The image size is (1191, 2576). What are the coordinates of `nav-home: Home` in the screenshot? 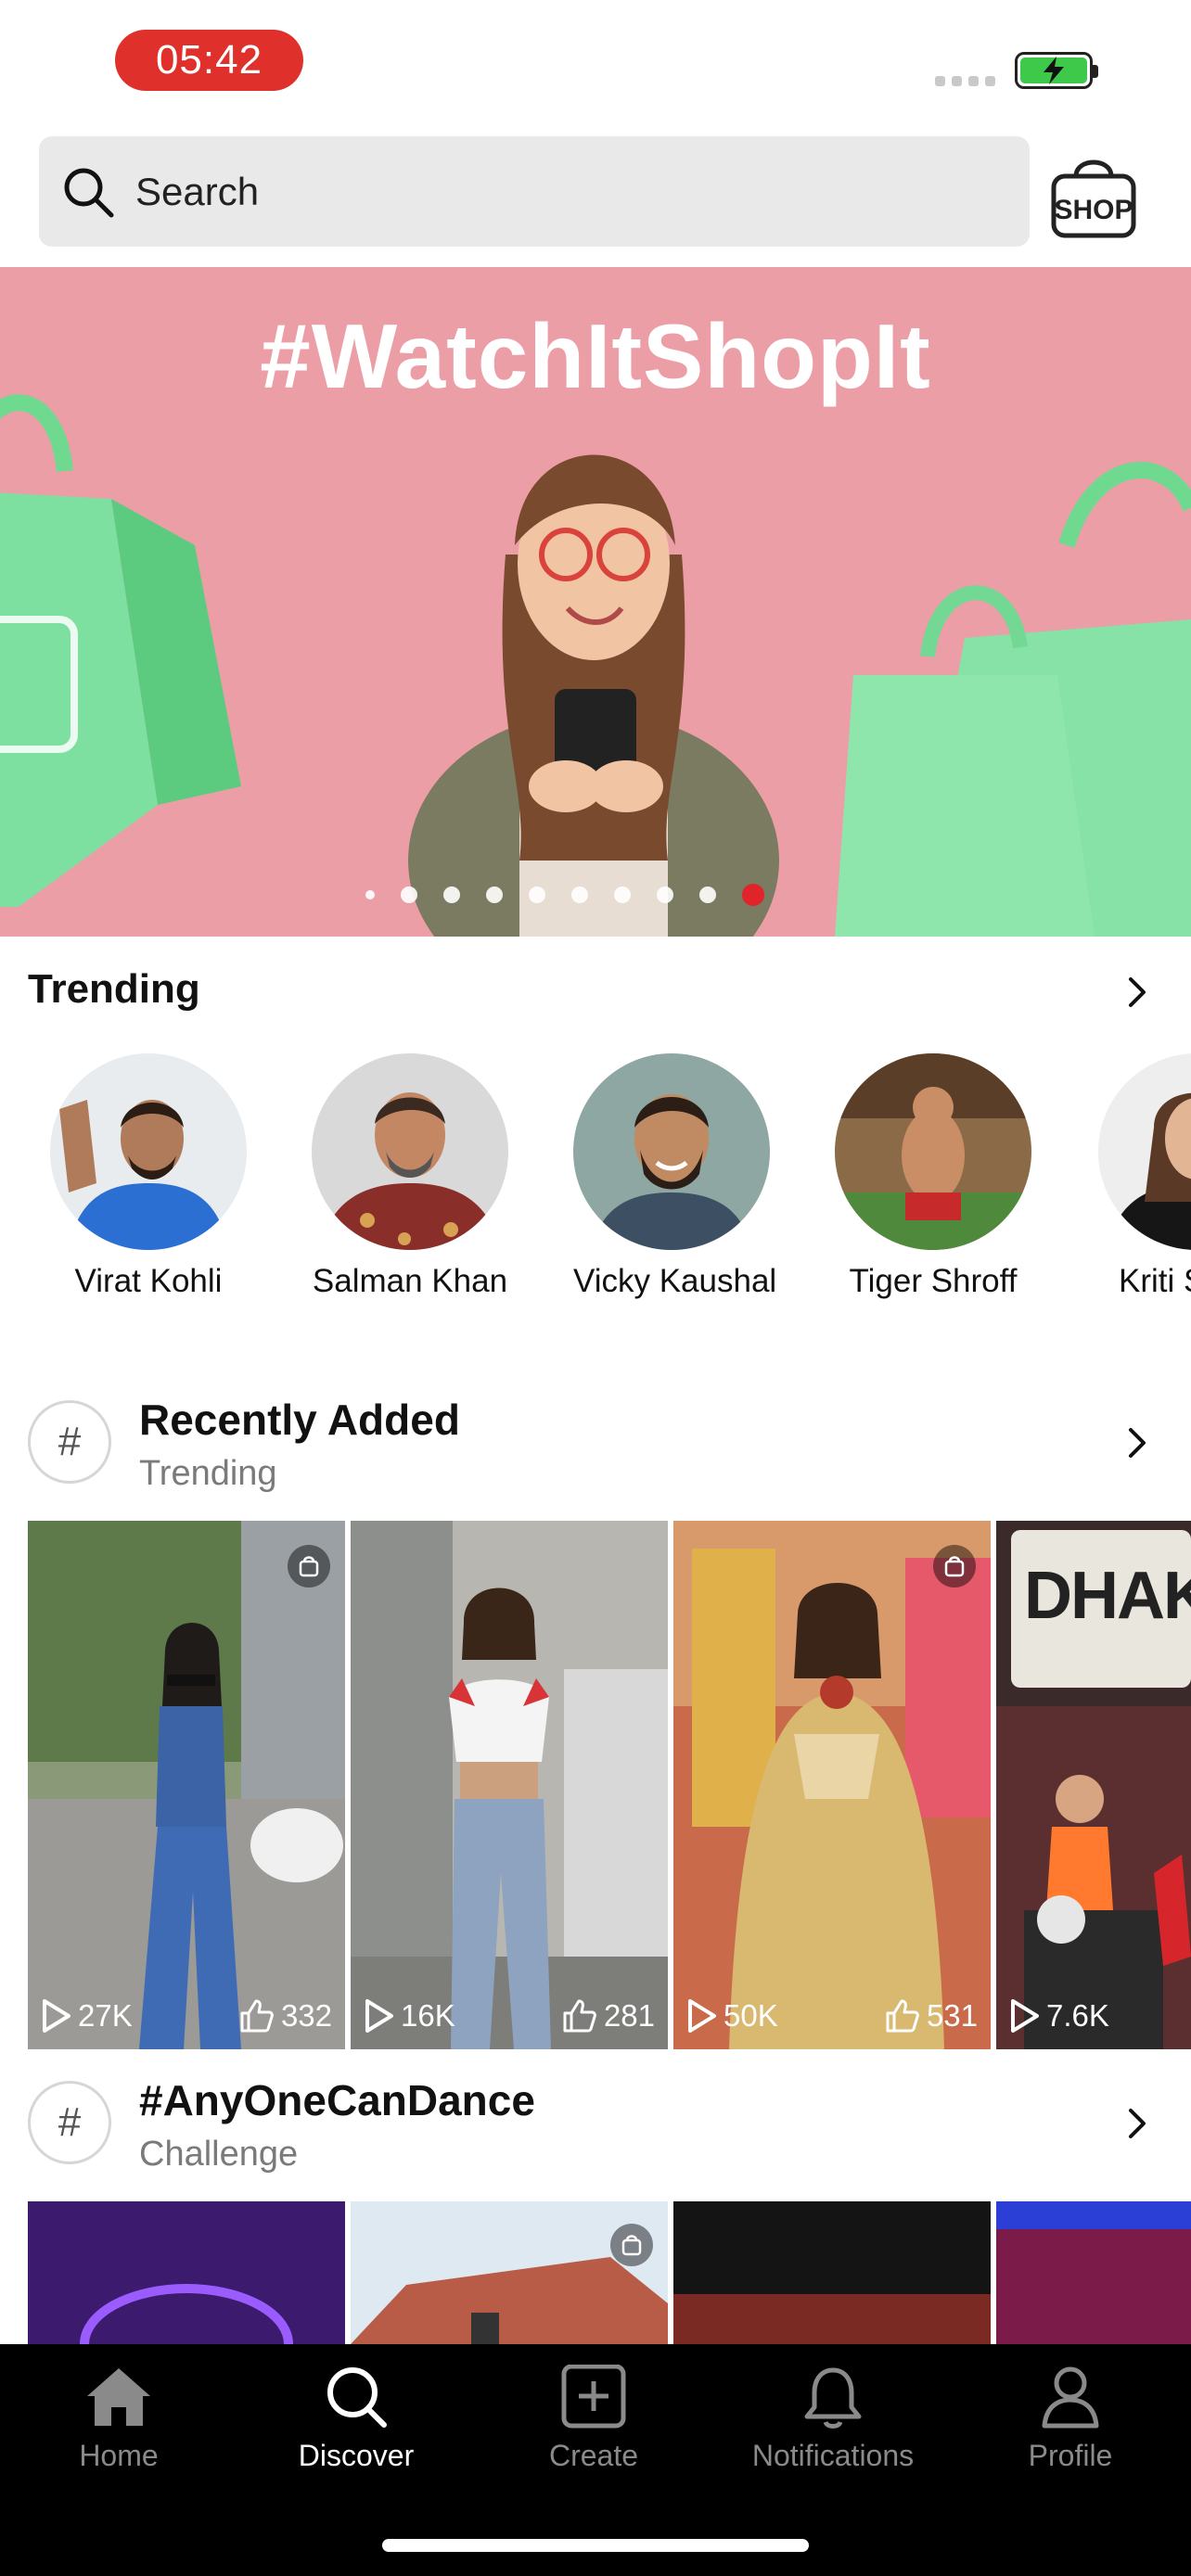 It's located at (118, 2419).